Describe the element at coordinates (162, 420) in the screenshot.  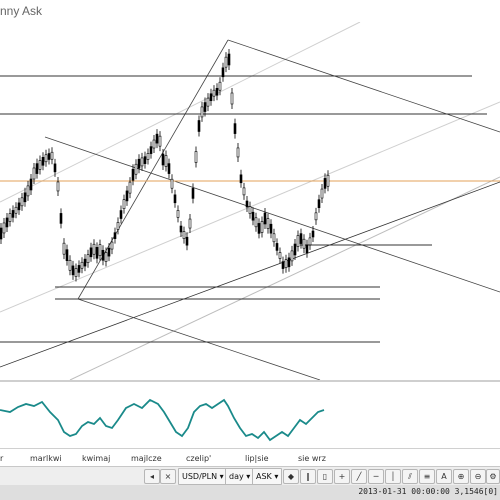
I see `oscillator-line` at that location.